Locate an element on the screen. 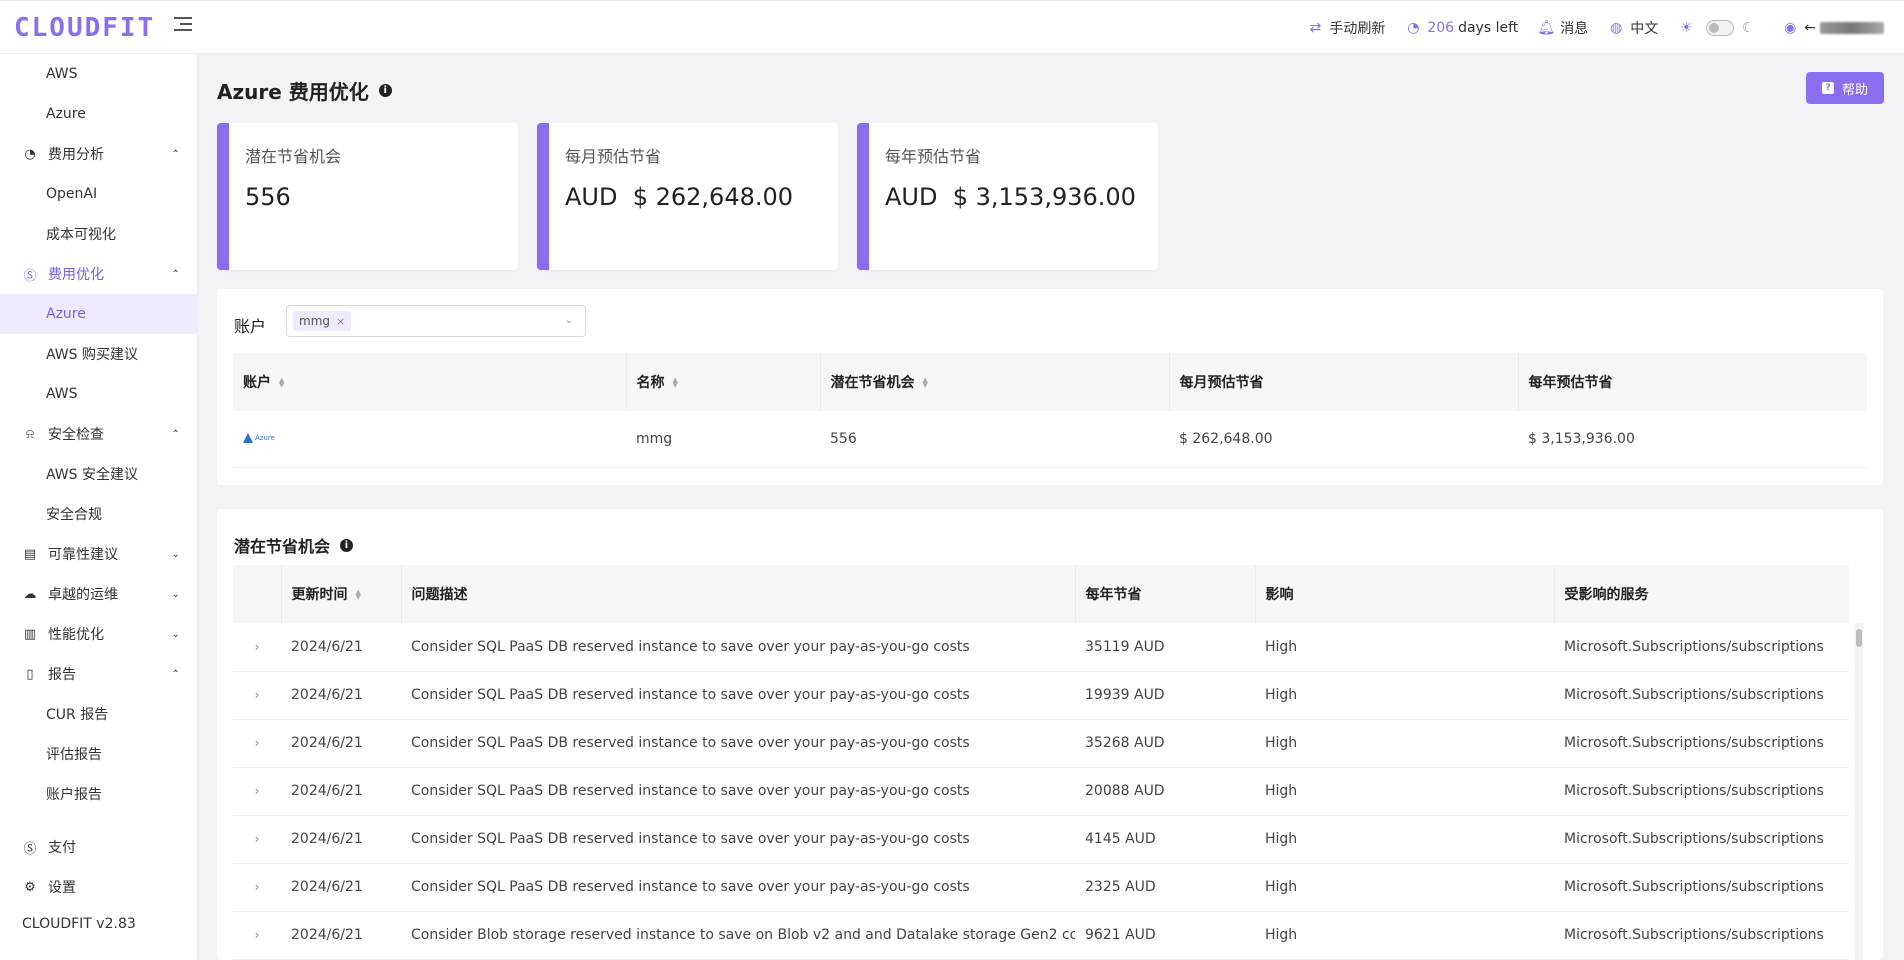 This screenshot has width=1904, height=960. sidebar-item-cur-report: CUR 报告 is located at coordinates (99, 714).